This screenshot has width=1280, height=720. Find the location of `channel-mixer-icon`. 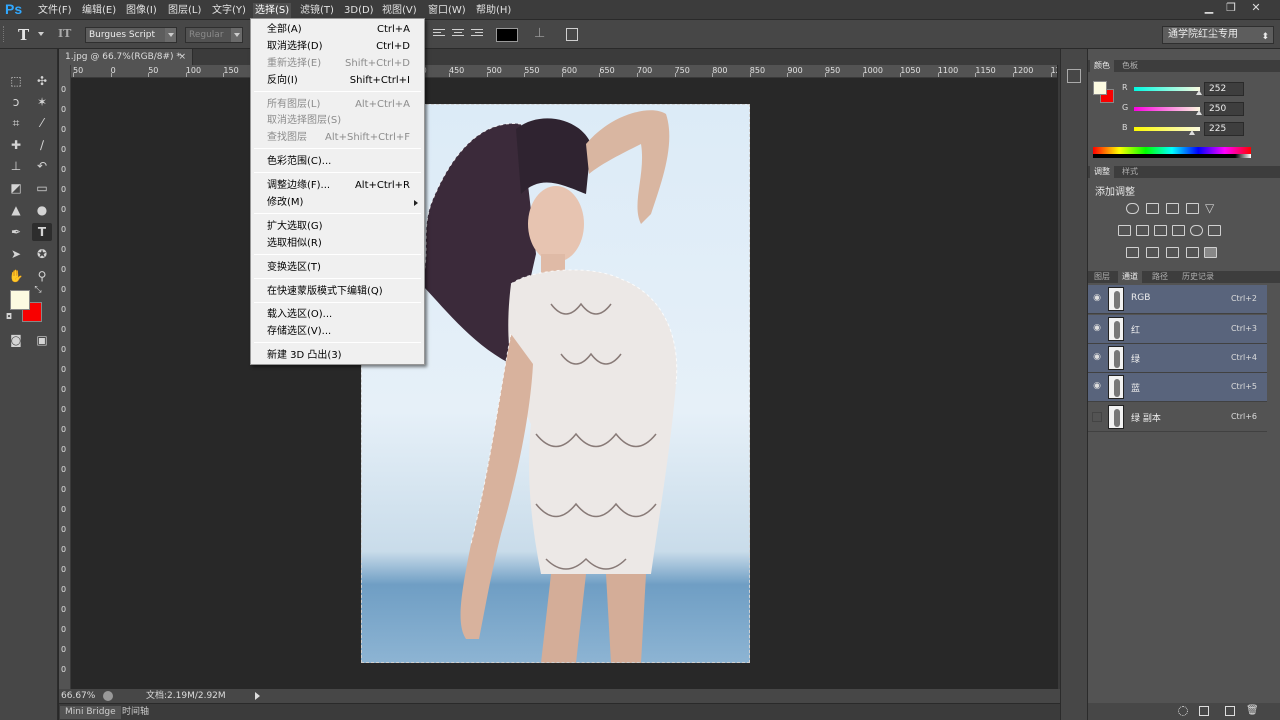

channel-mixer-icon is located at coordinates (1196, 230).